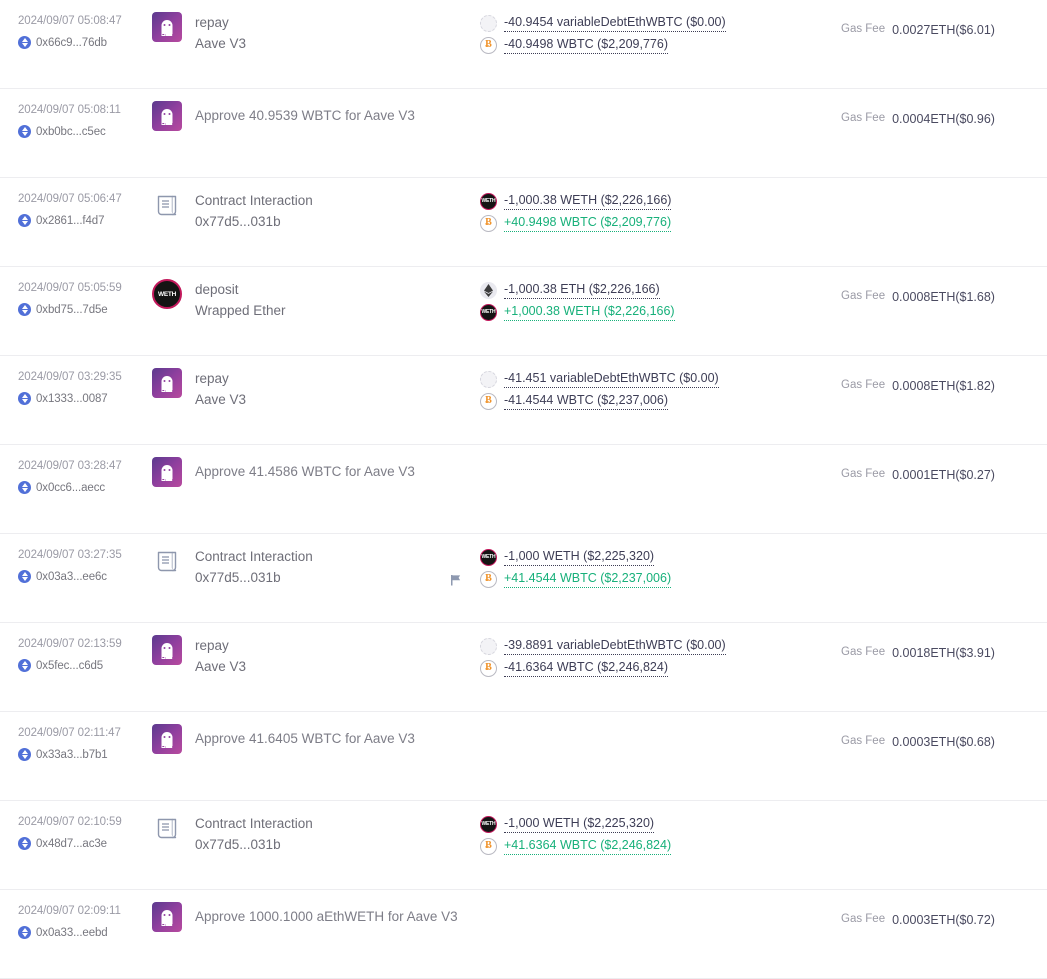 This screenshot has height=979, width=1047. What do you see at coordinates (938, 641) in the screenshot?
I see `tx-gas-cell: Gas Fee 0.0018ETH($3.91)` at bounding box center [938, 641].